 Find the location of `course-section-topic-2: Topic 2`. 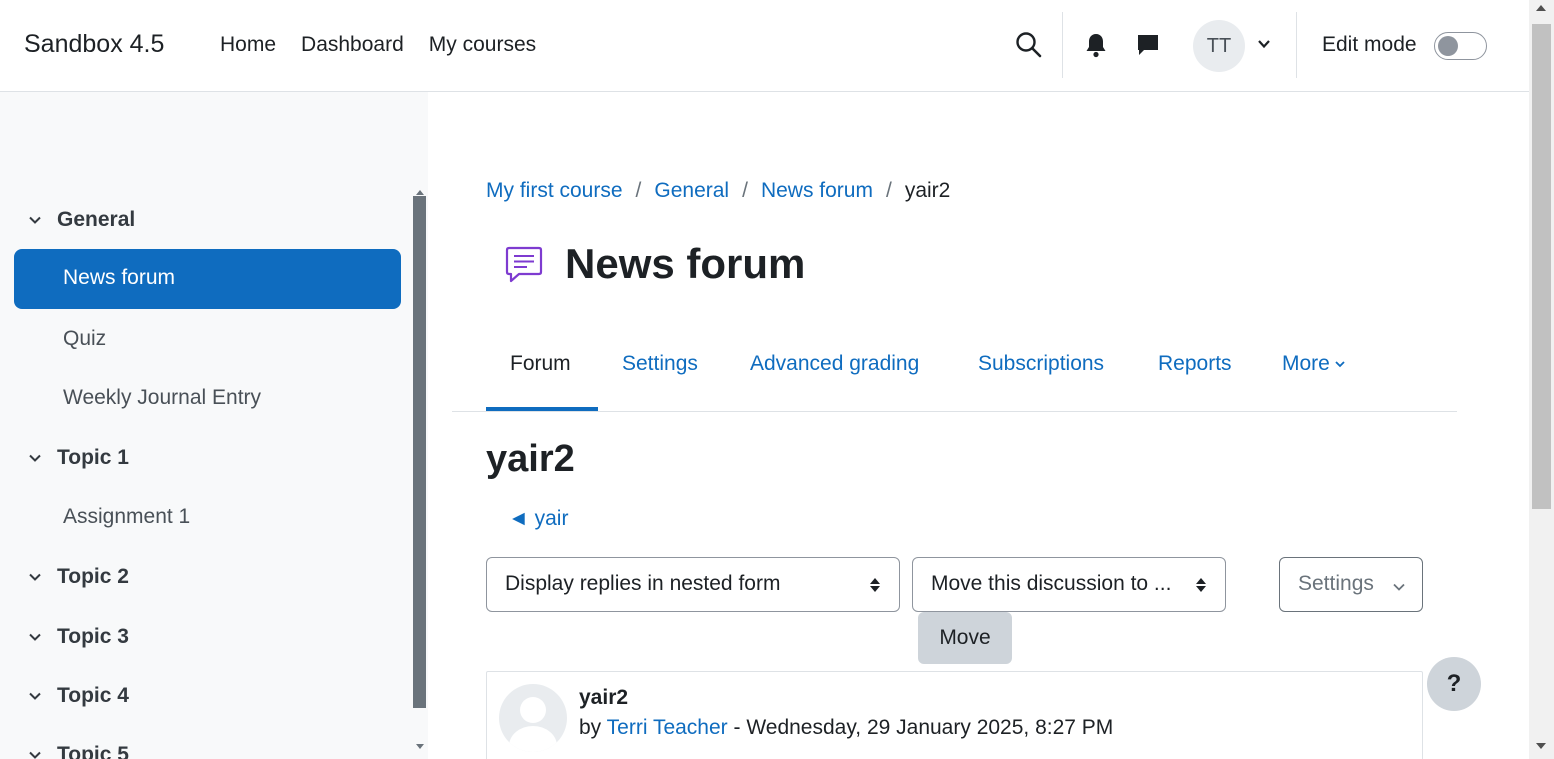

course-section-topic-2: Topic 2 is located at coordinates (77, 577).